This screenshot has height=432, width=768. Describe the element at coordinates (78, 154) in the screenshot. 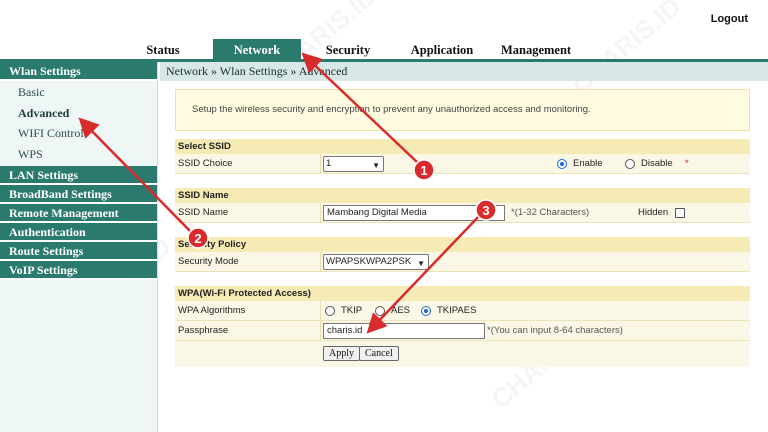

I see `sidebar-item-wps: WPS` at that location.